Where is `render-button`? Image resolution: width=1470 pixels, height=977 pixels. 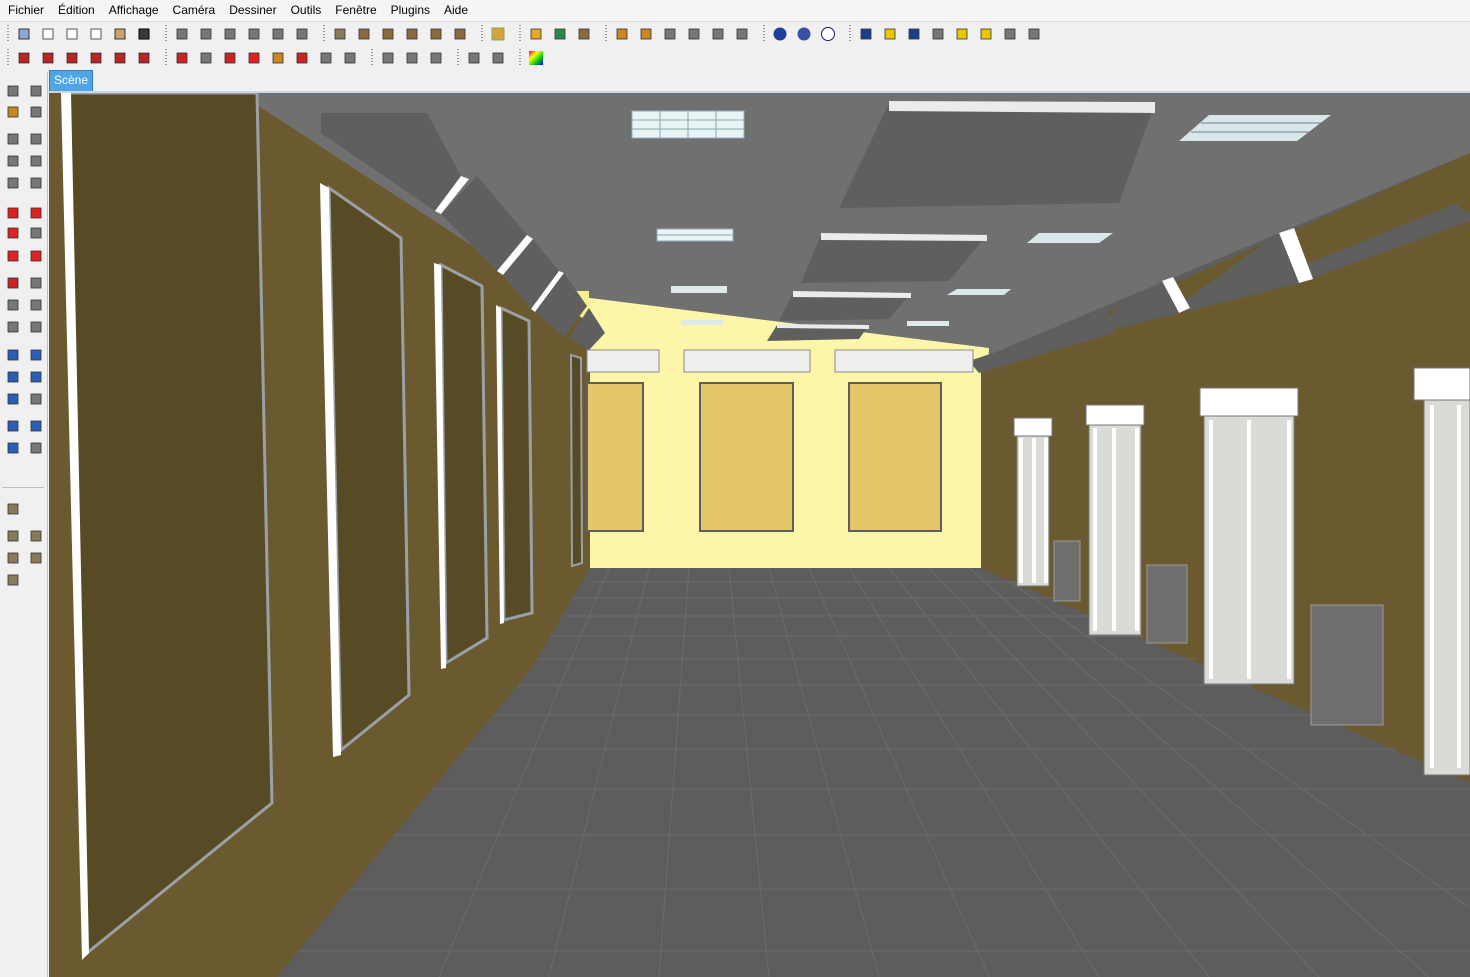 render-button is located at coordinates (742, 34).